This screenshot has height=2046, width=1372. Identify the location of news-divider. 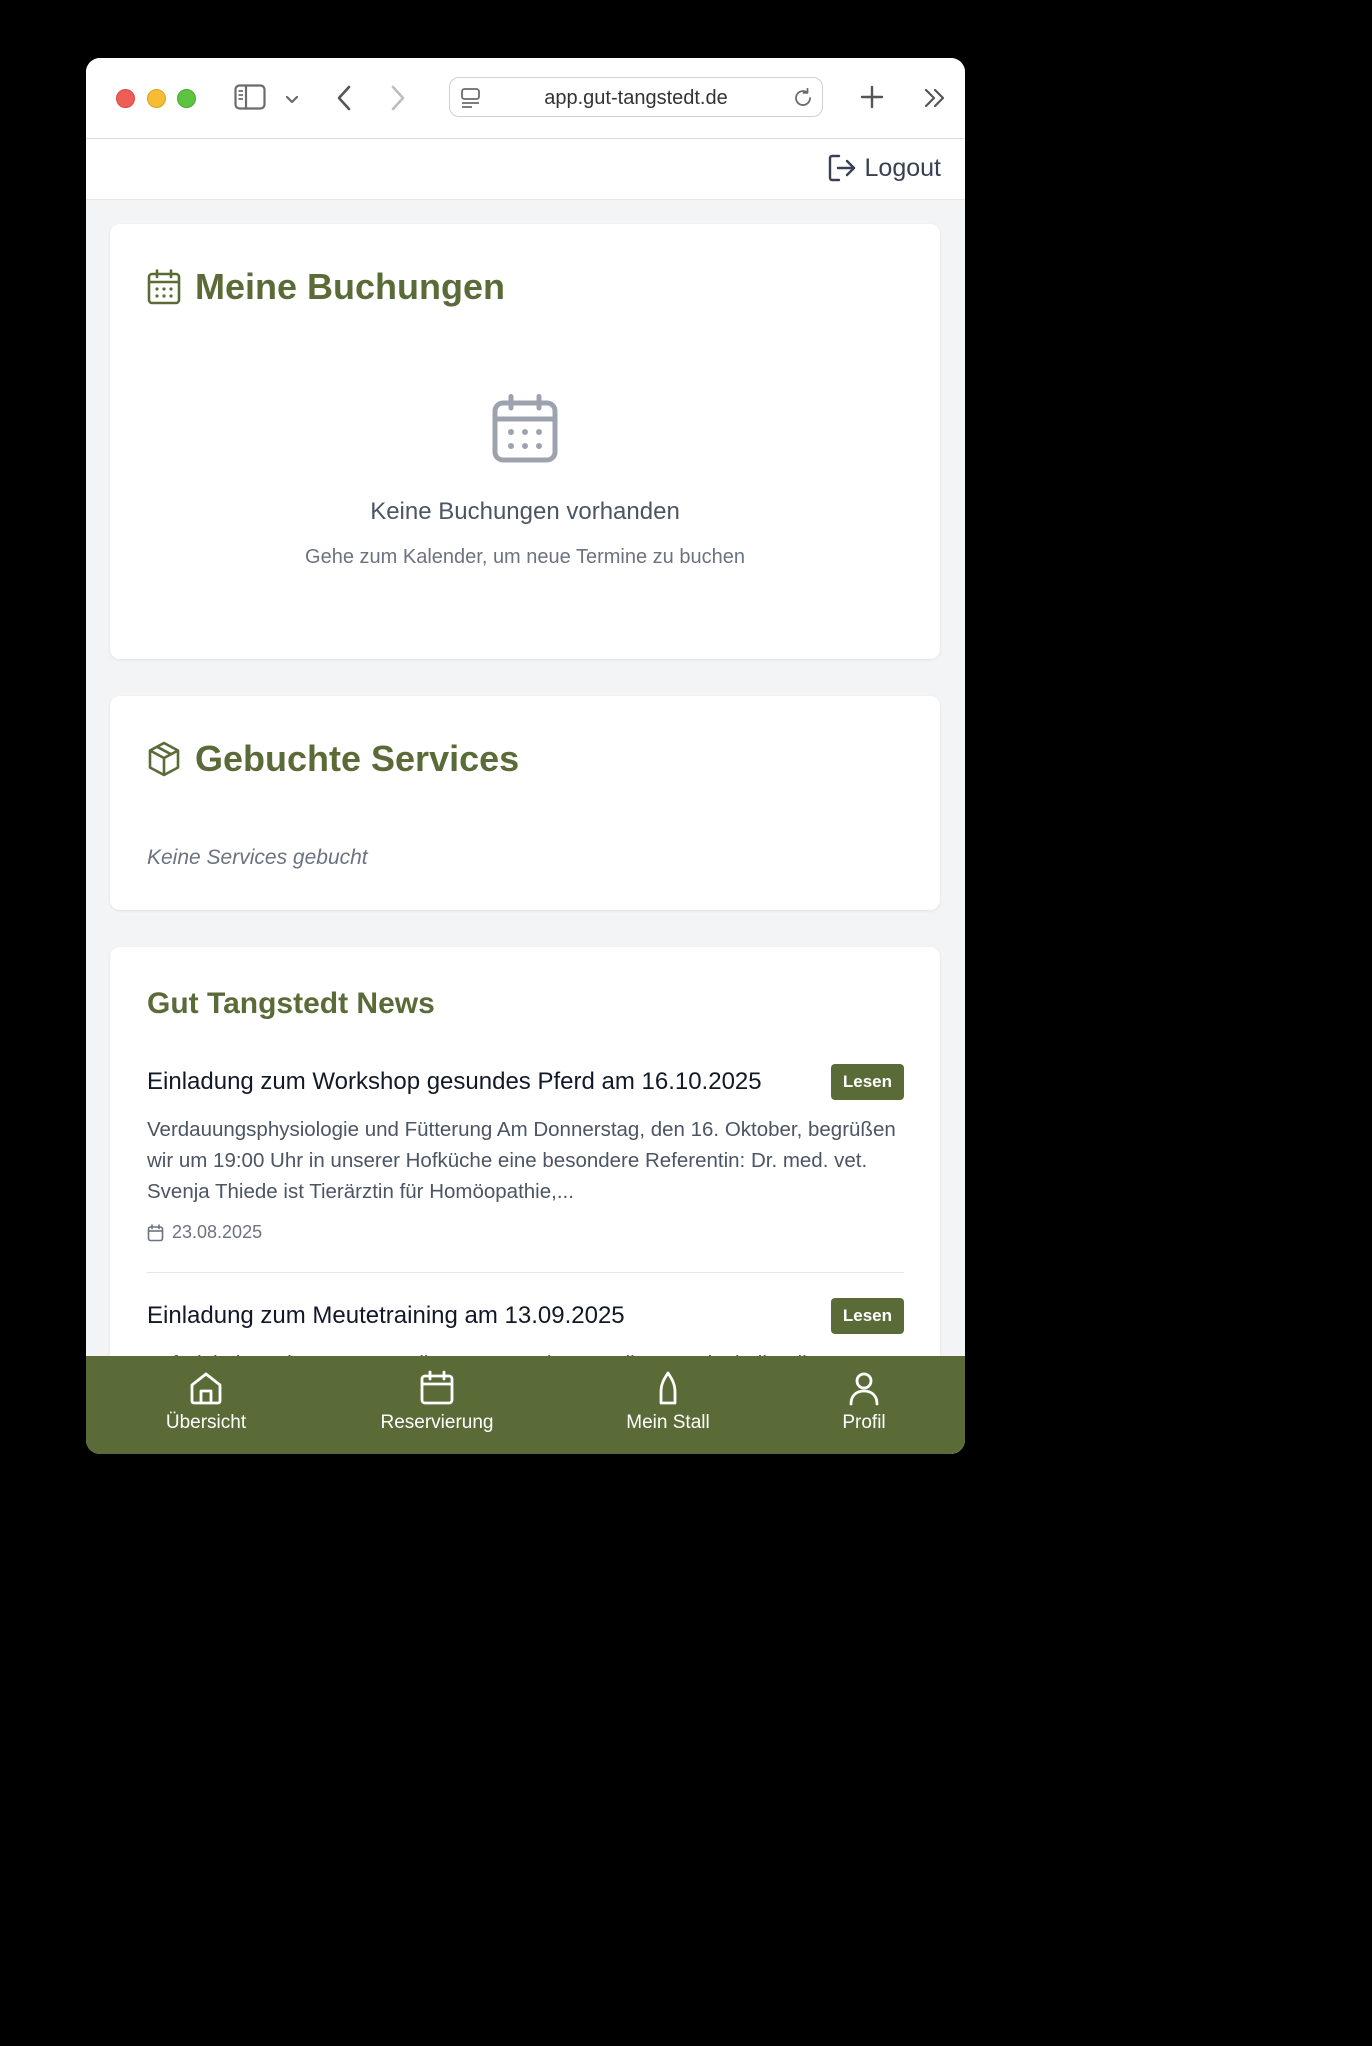
(525, 1272).